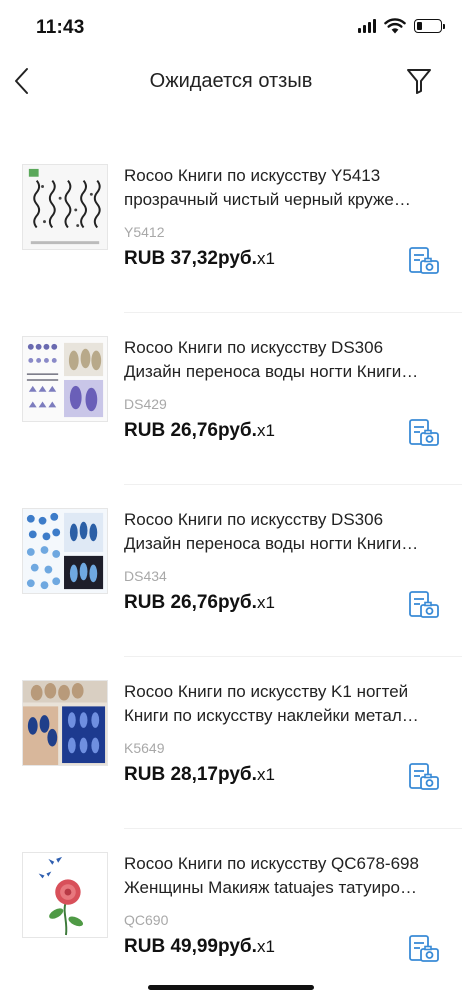  I want to click on status-icons, so click(401, 26).